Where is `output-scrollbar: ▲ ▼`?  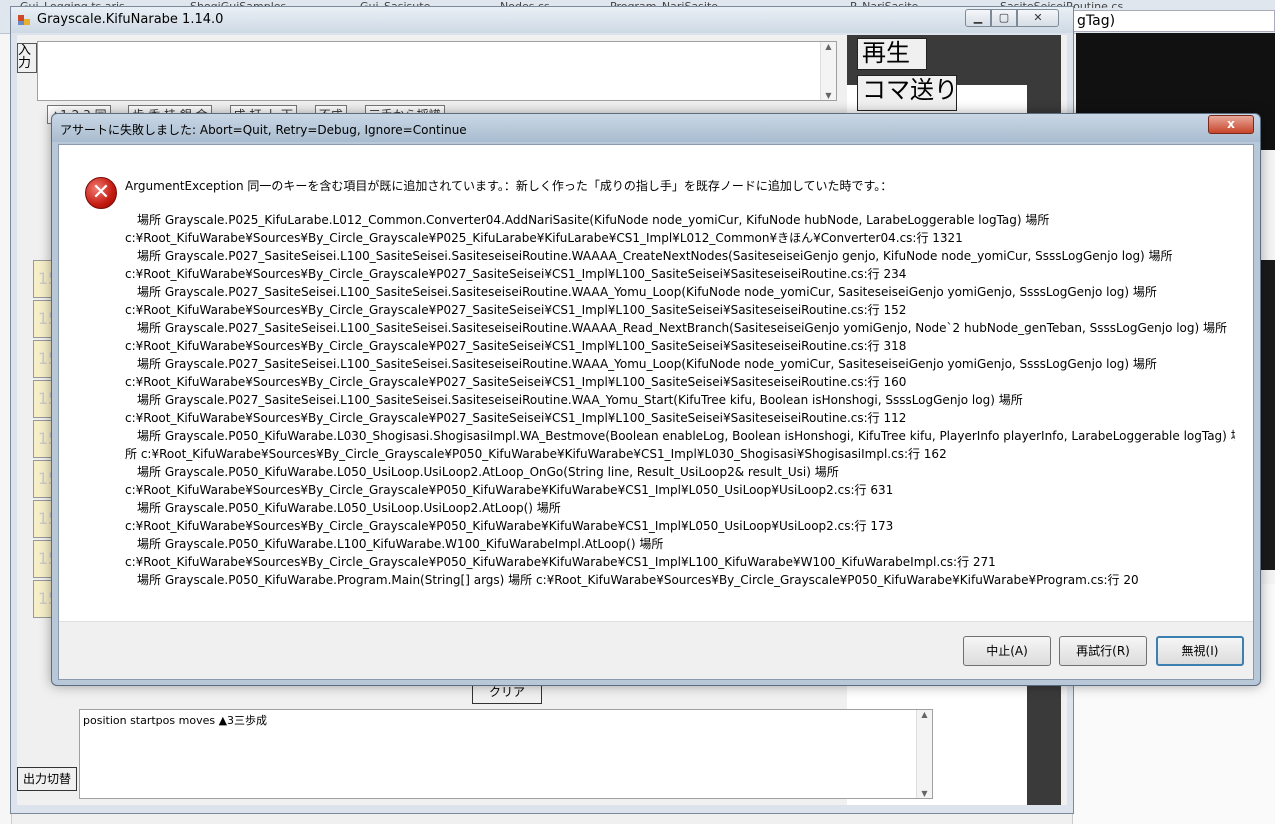 output-scrollbar: ▲ ▼ is located at coordinates (924, 754).